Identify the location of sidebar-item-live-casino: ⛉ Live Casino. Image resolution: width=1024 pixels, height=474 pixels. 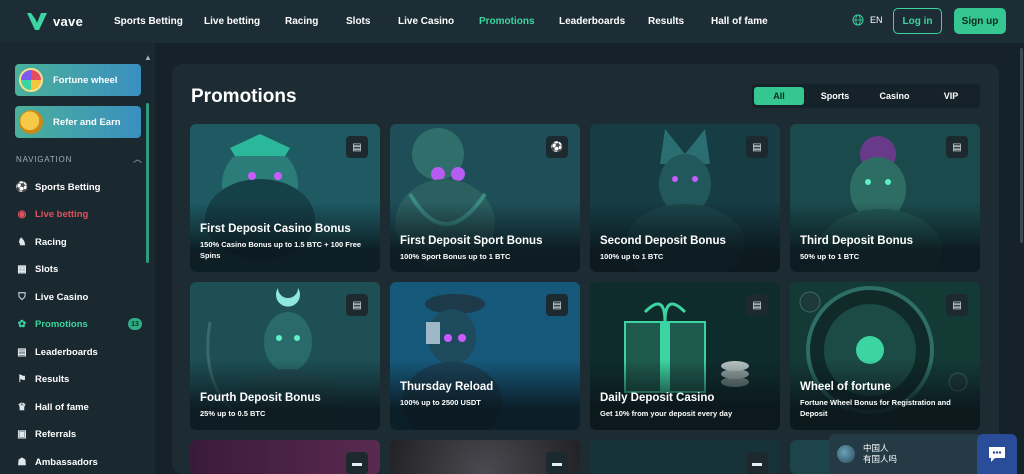
(81, 297).